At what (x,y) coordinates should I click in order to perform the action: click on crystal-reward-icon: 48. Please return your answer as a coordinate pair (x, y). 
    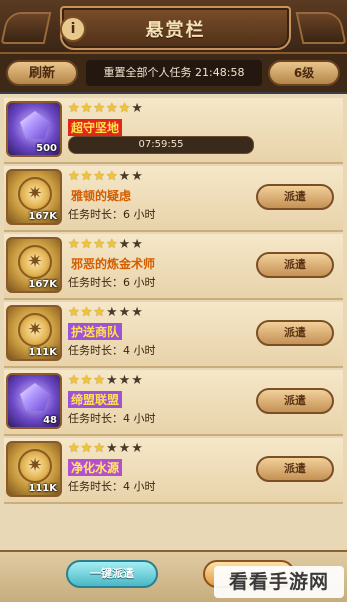
    Looking at the image, I should click on (34, 401).